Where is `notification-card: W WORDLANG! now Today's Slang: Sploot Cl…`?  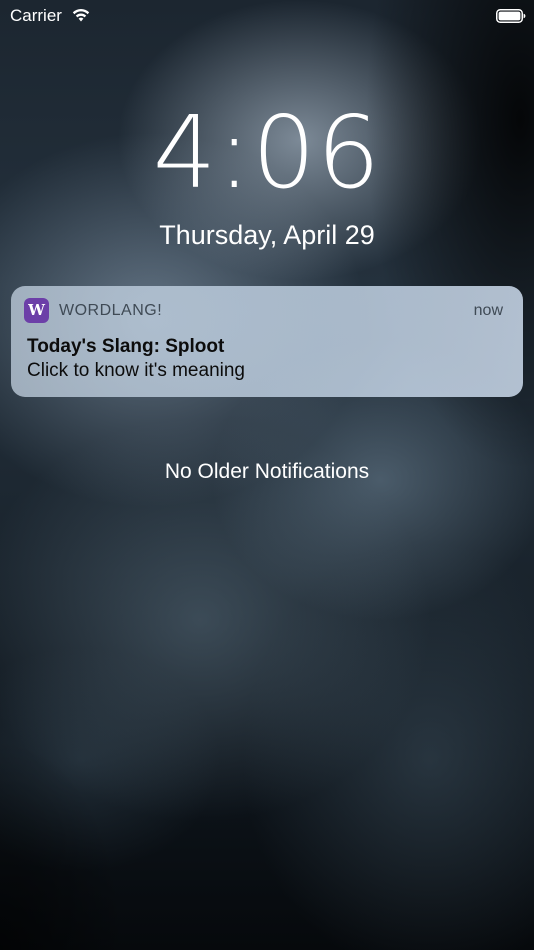
notification-card: W WORDLANG! now Today's Slang: Sploot Cl… is located at coordinates (267, 341).